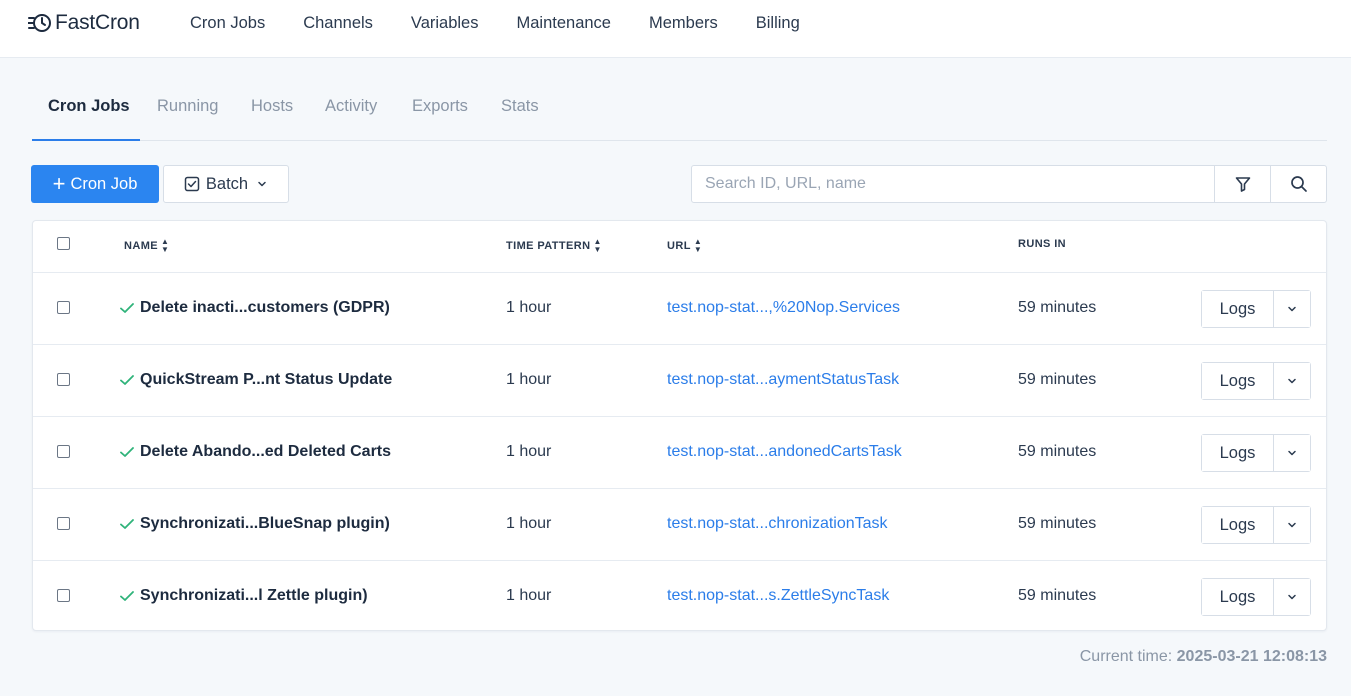 This screenshot has height=696, width=1351. I want to click on job-url: test.nop-stat...aymentStatusTask, so click(783, 380).